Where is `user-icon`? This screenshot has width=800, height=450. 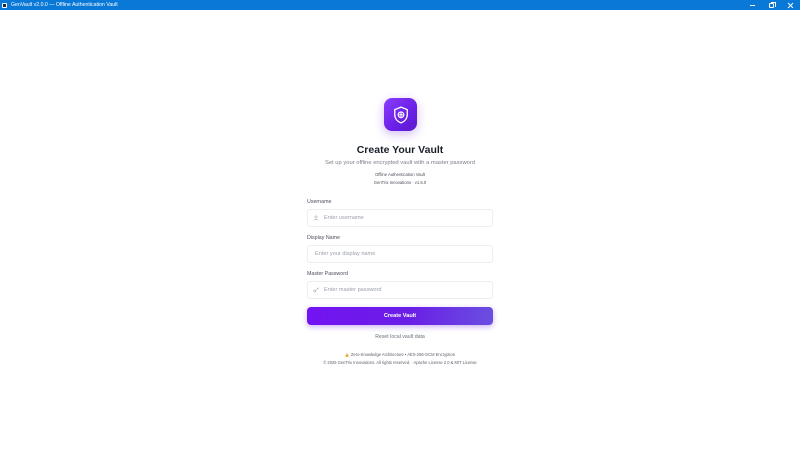 user-icon is located at coordinates (316, 218).